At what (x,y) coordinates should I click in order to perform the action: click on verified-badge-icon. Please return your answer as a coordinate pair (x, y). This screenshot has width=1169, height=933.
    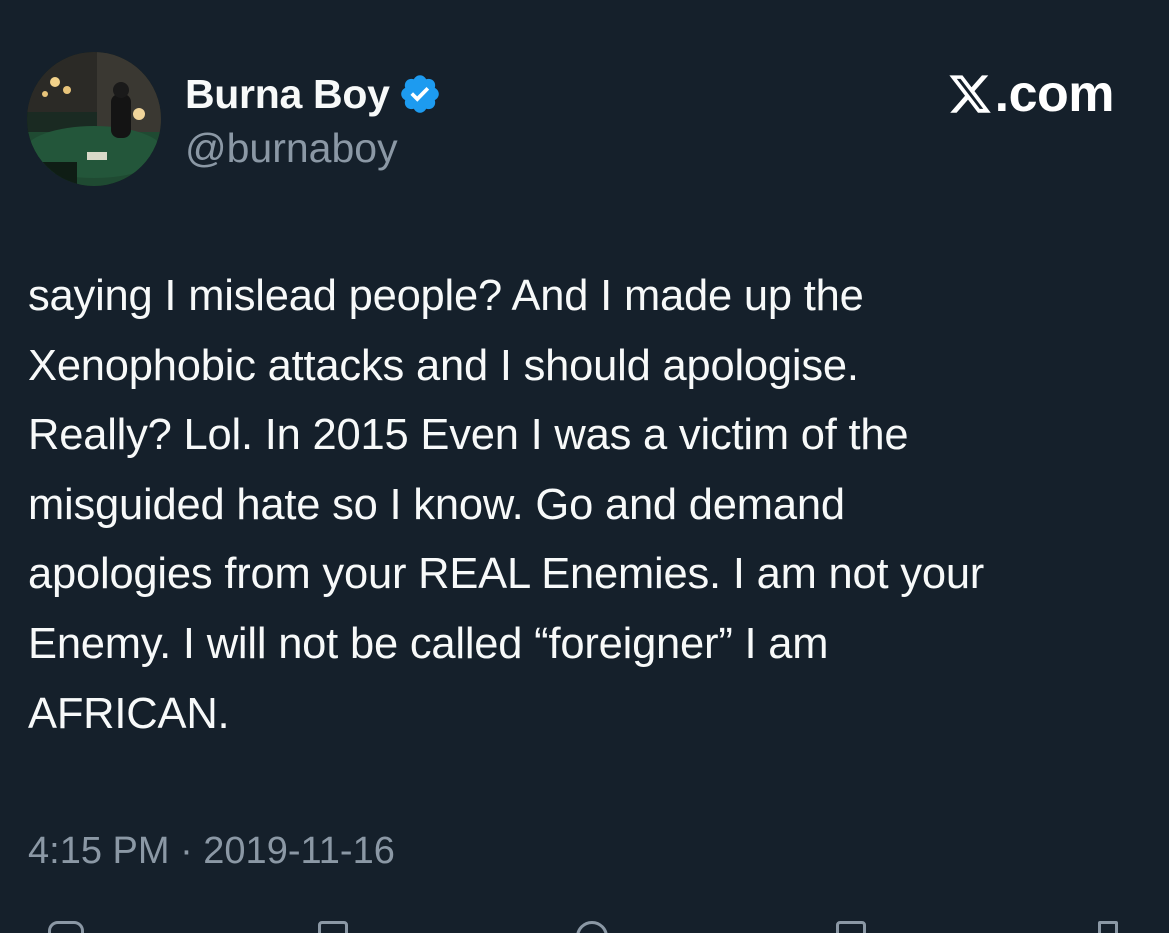
    Looking at the image, I should click on (420, 94).